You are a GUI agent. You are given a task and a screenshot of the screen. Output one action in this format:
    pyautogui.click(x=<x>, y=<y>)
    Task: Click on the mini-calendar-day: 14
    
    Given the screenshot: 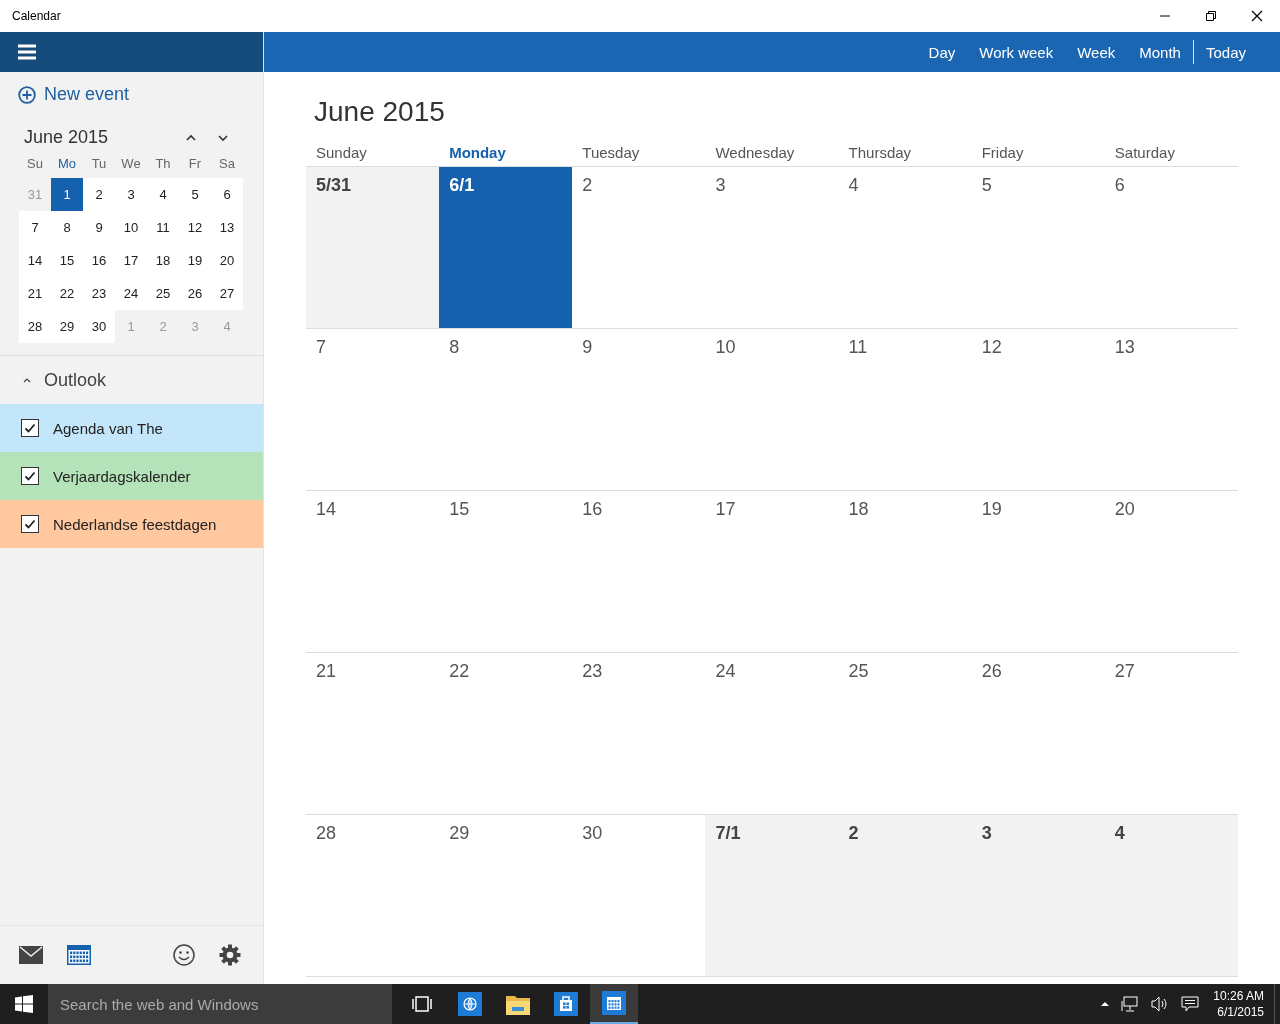 What is the action you would take?
    pyautogui.click(x=35, y=260)
    